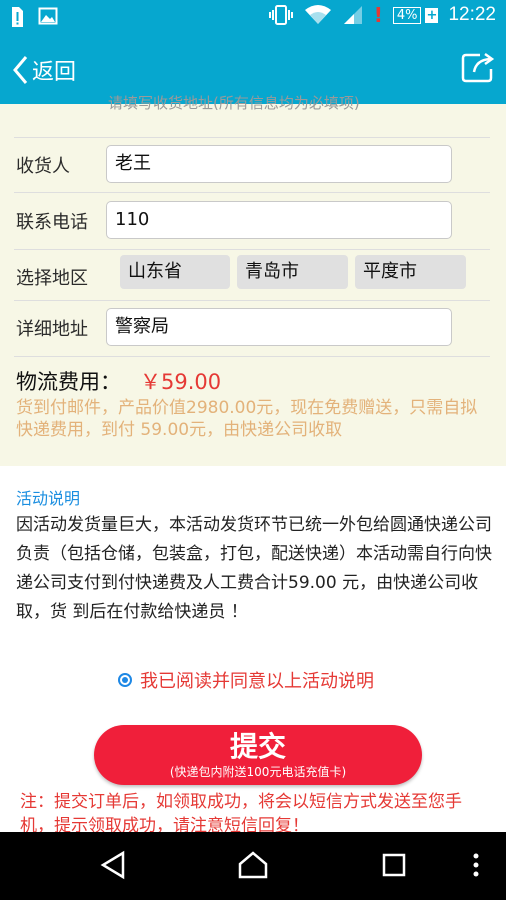 The image size is (506, 900). What do you see at coordinates (48, 498) in the screenshot?
I see `activity-title: 活动说明` at bounding box center [48, 498].